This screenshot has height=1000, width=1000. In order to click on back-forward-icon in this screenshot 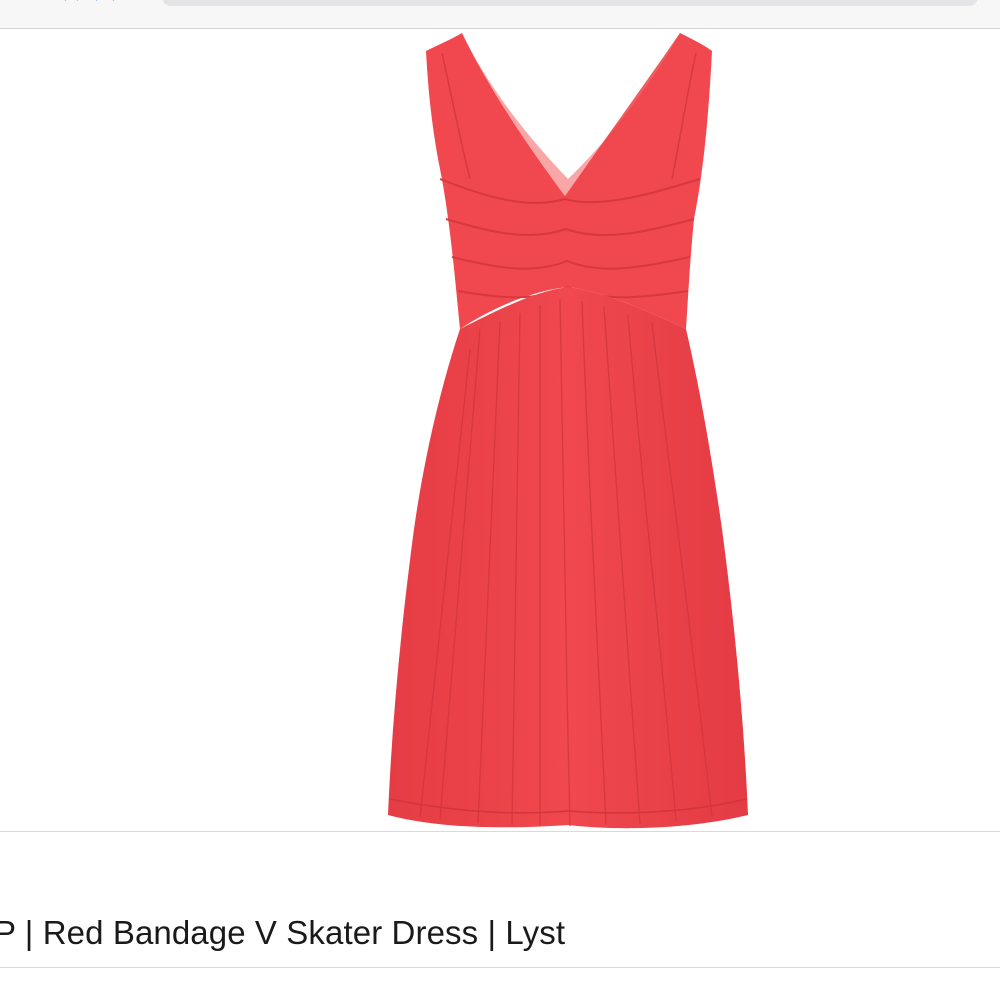, I will do `click(88, 3)`.